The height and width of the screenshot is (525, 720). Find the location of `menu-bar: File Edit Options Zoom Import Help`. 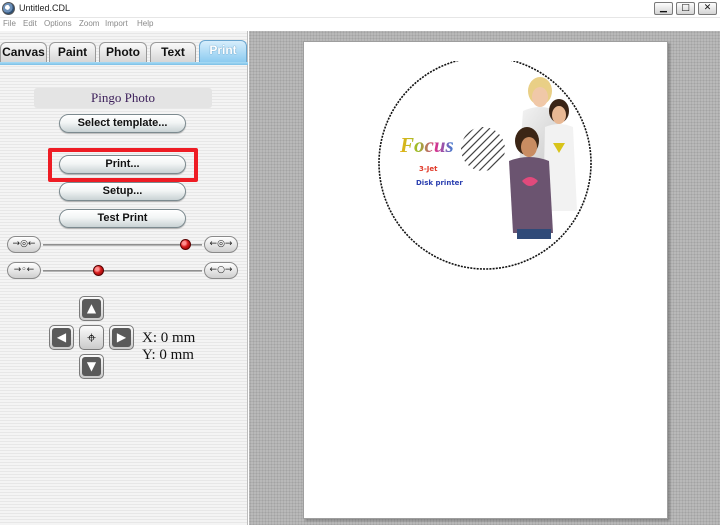

menu-bar: File Edit Options Zoom Import Help is located at coordinates (360, 24).